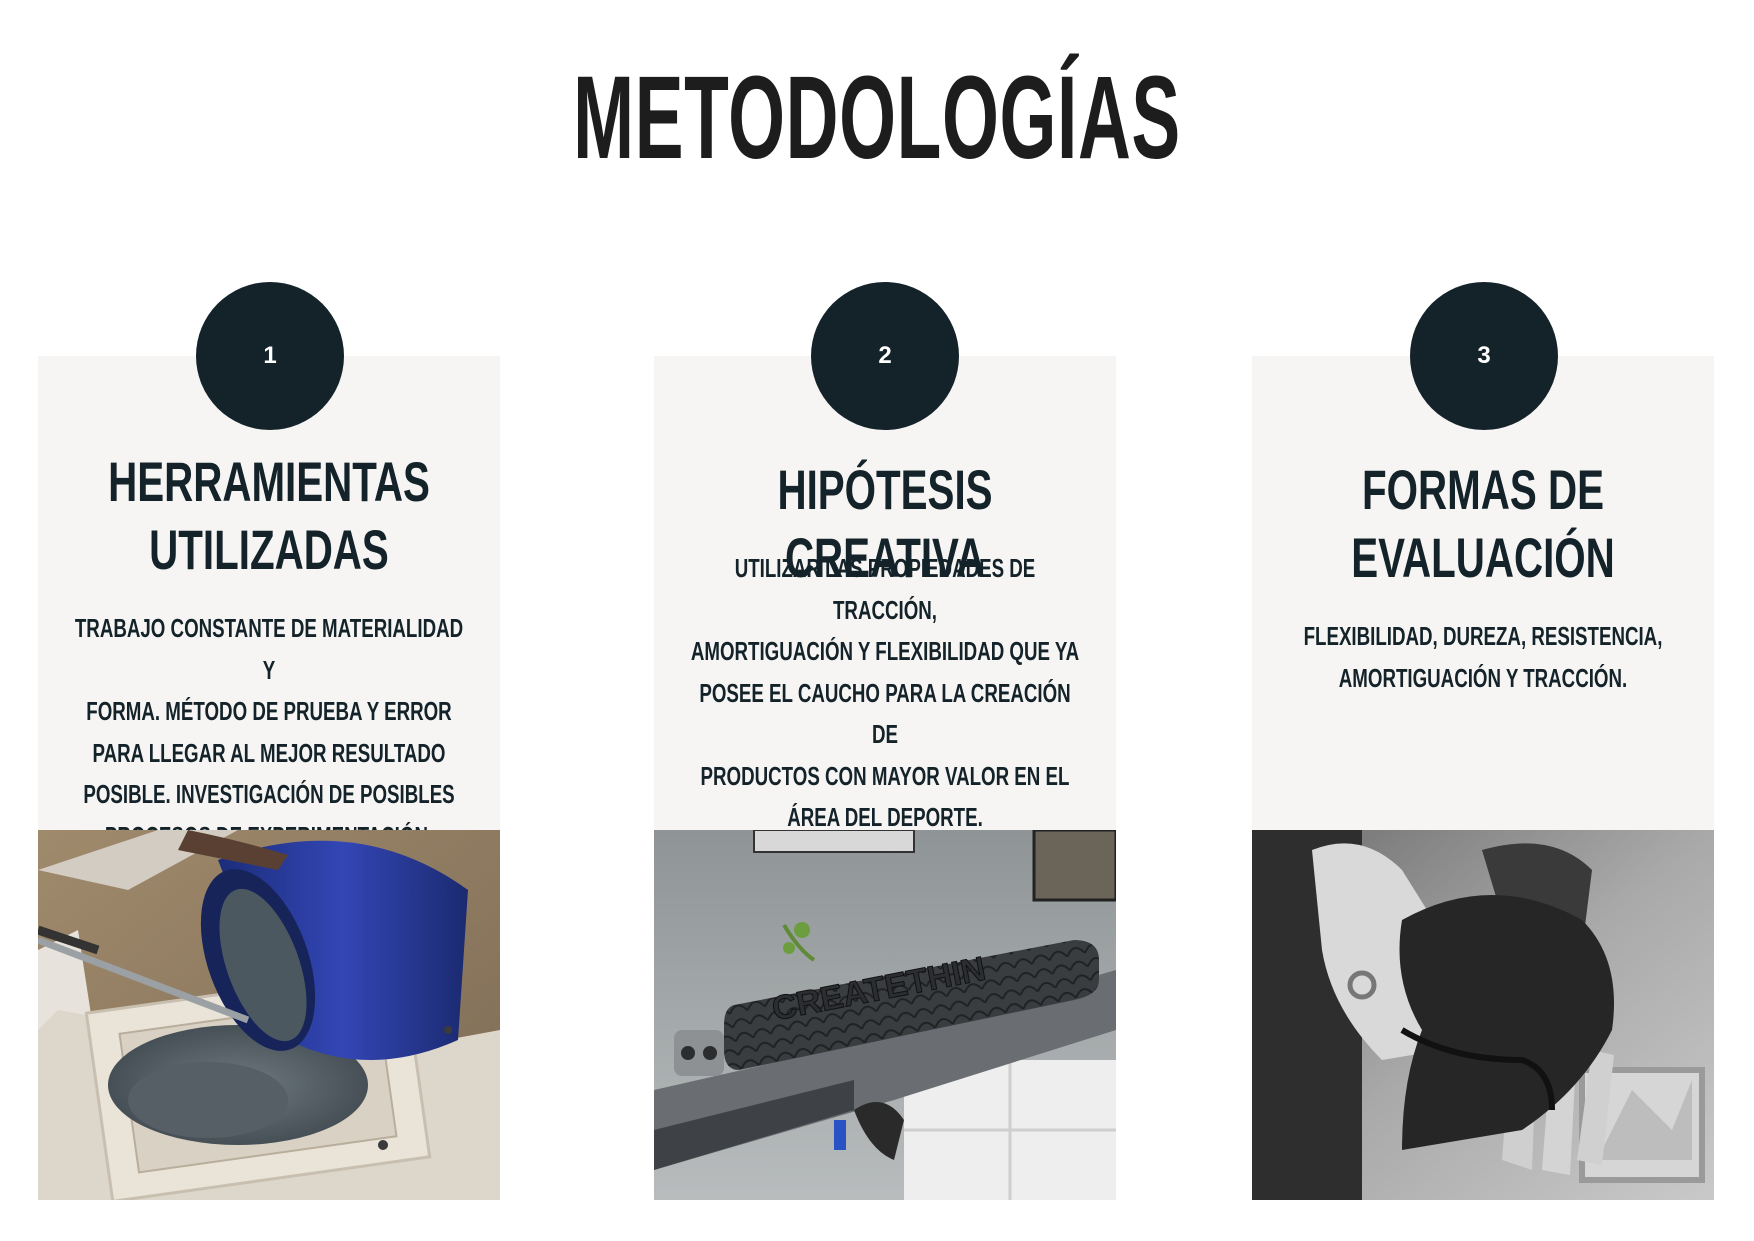 The width and height of the screenshot is (1754, 1241). I want to click on photo-hand-flexing-rubber, so click(1483, 1015).